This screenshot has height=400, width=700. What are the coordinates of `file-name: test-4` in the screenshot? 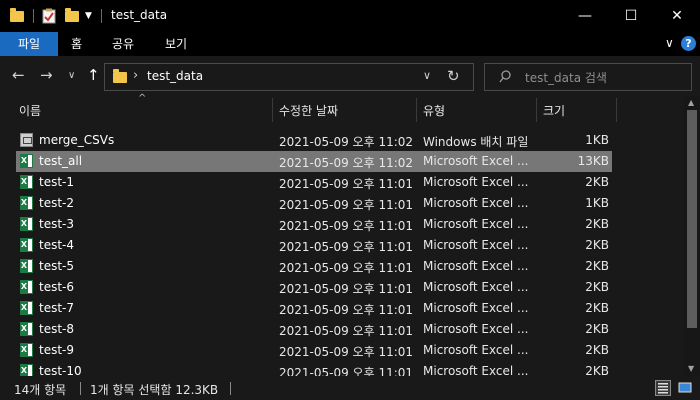 It's located at (57, 245).